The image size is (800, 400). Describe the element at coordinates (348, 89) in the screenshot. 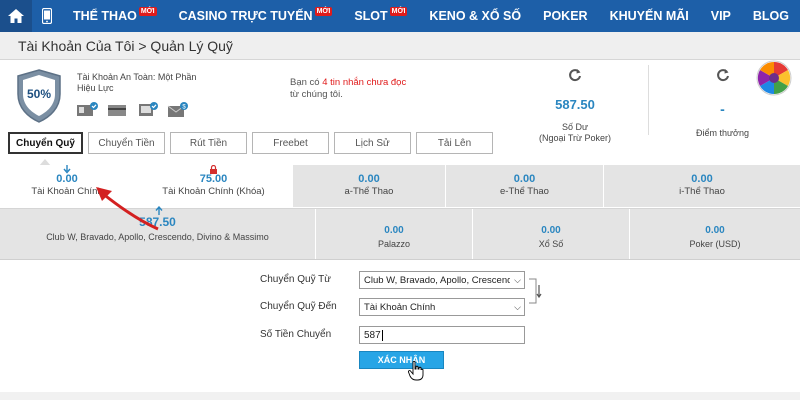

I see `unread-messages-notice: Bạn có 4 tin nhắn chưa đọc từ chúng tôi.` at that location.